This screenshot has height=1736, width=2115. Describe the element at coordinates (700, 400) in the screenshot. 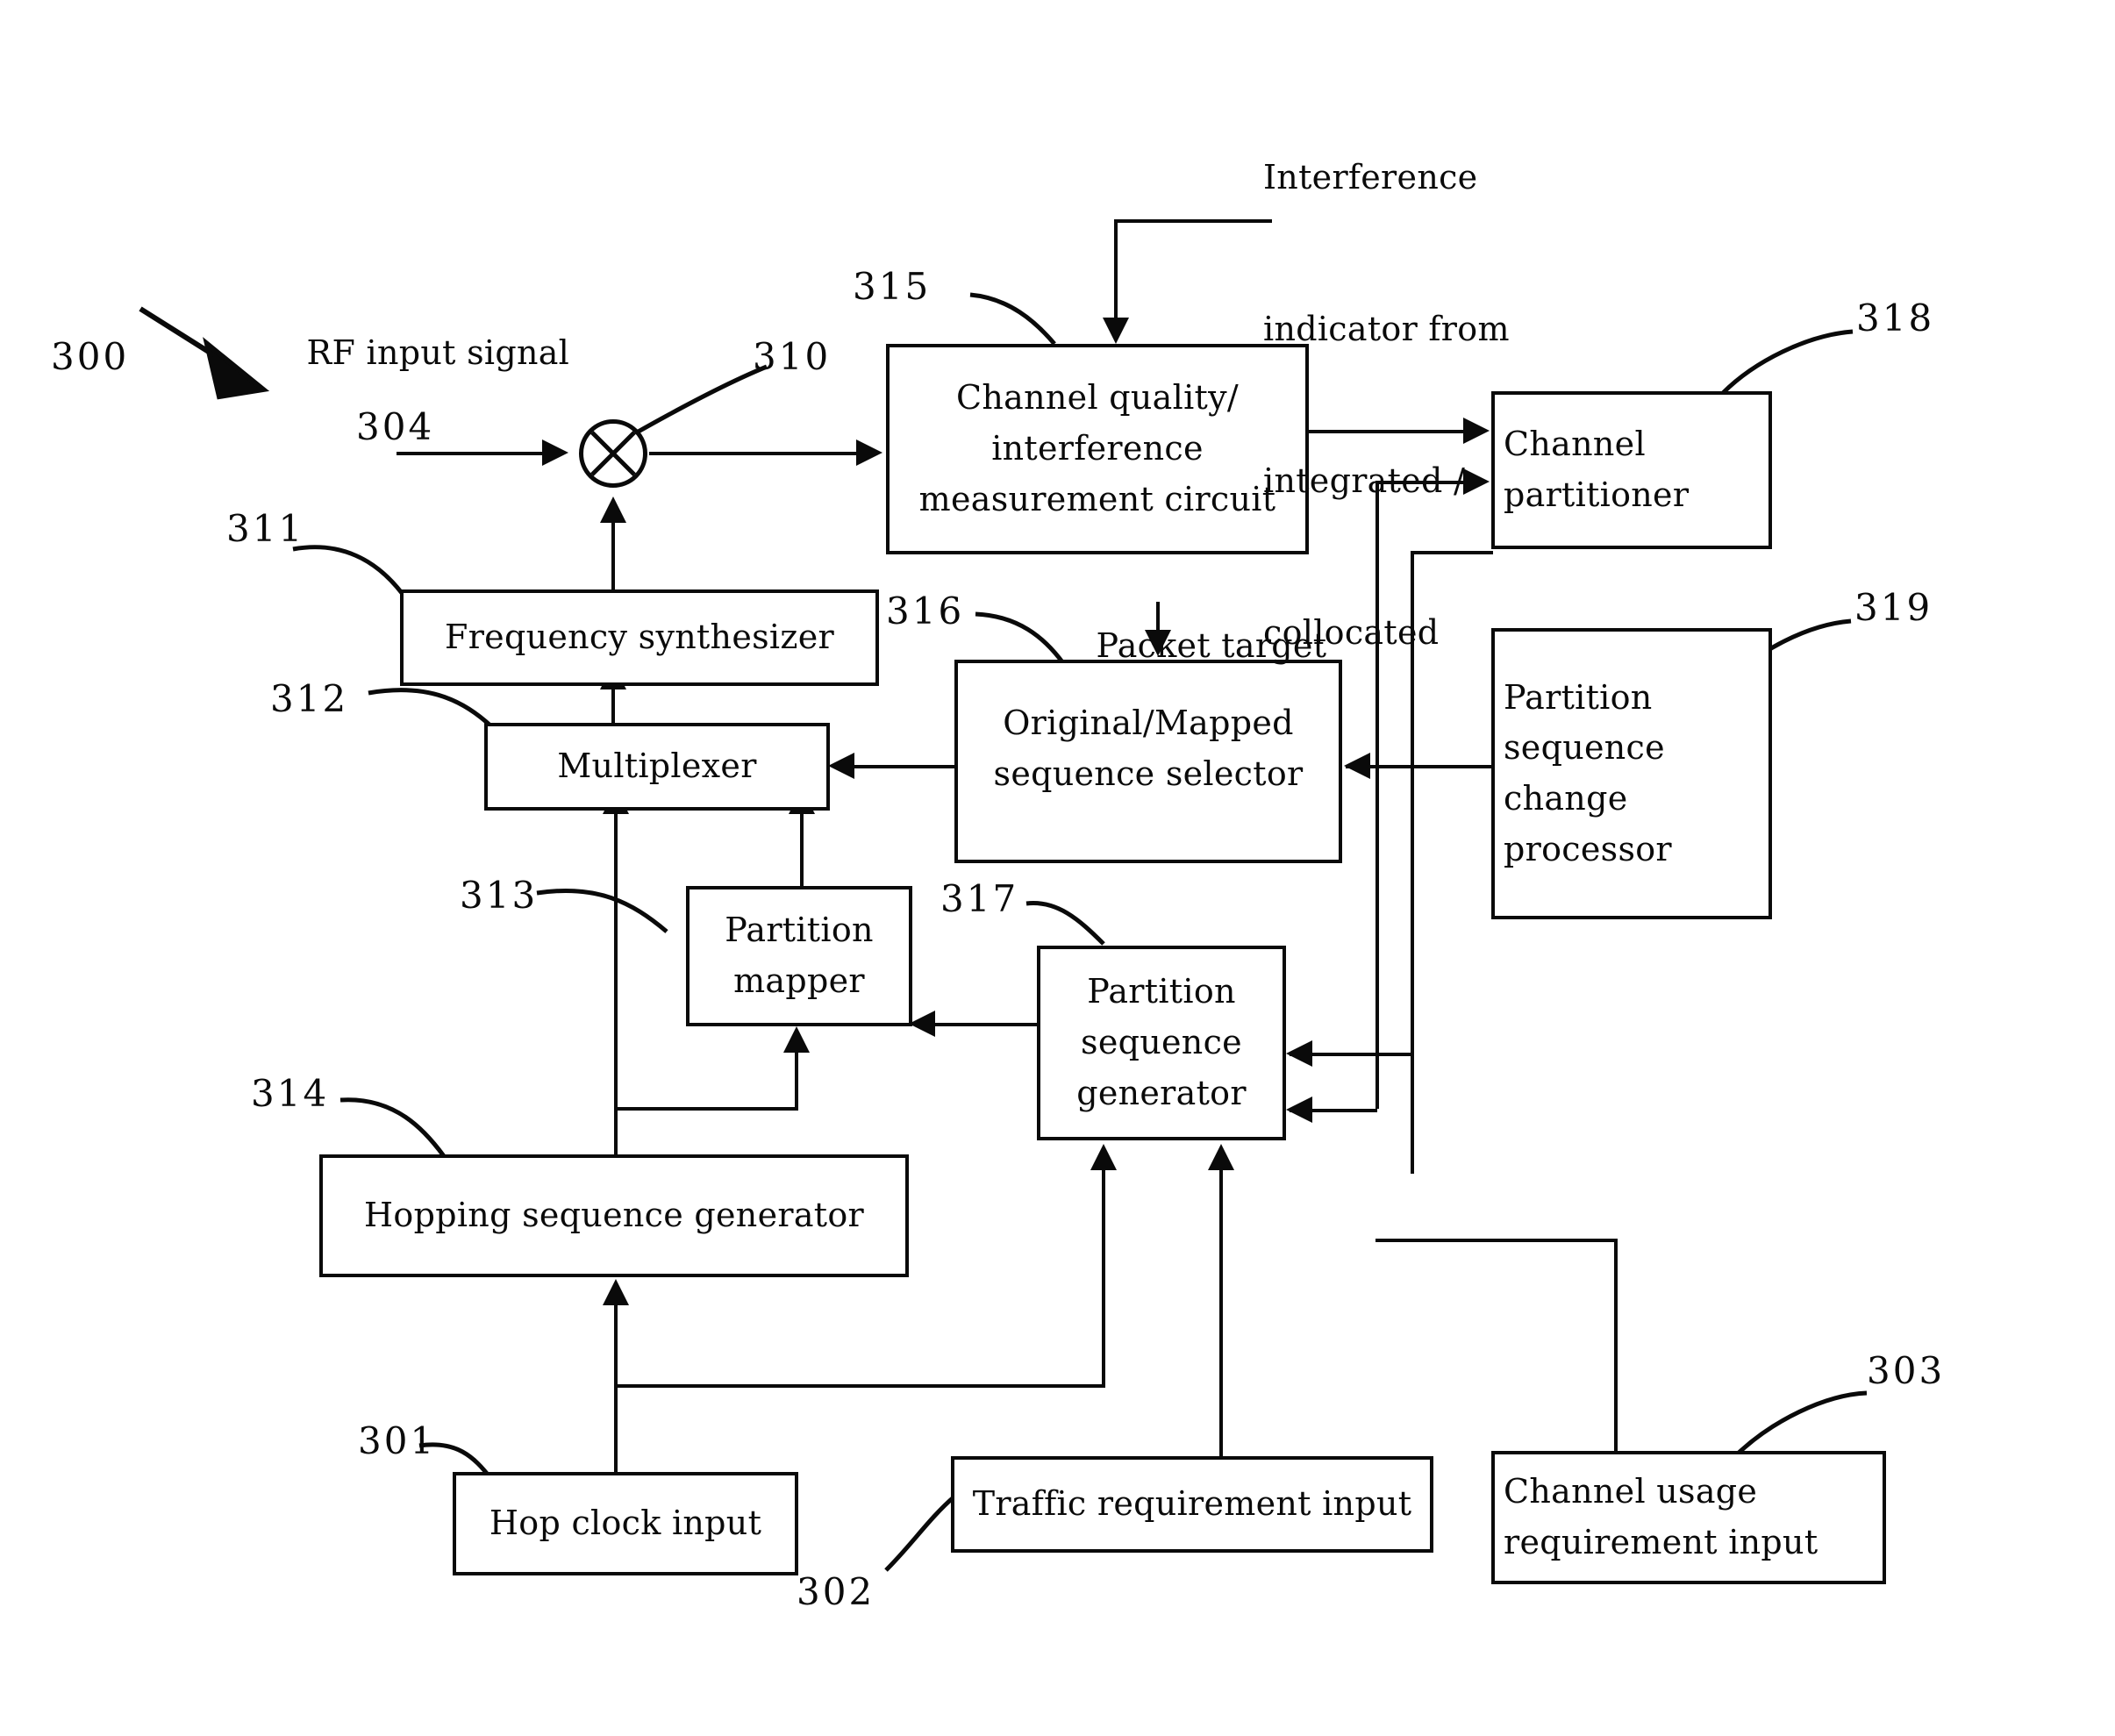

I see `ref-310-leader` at that location.